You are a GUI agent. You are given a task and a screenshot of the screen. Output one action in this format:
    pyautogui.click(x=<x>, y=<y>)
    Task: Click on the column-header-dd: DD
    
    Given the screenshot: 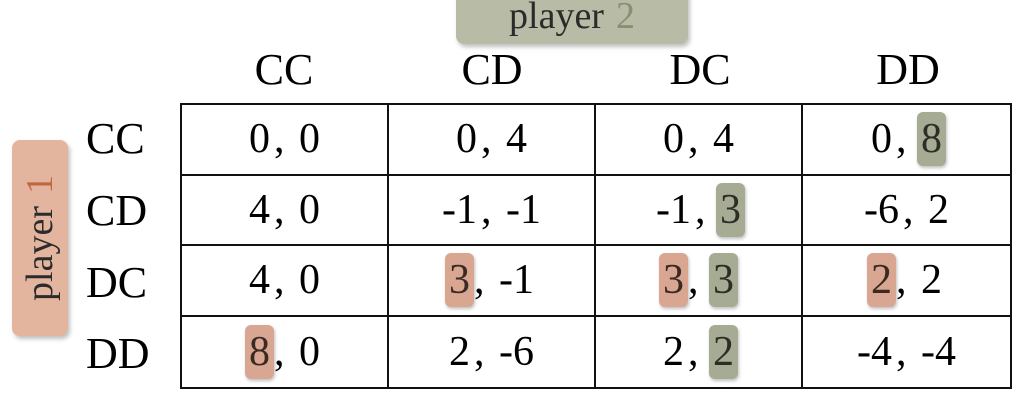 What is the action you would take?
    pyautogui.click(x=908, y=69)
    